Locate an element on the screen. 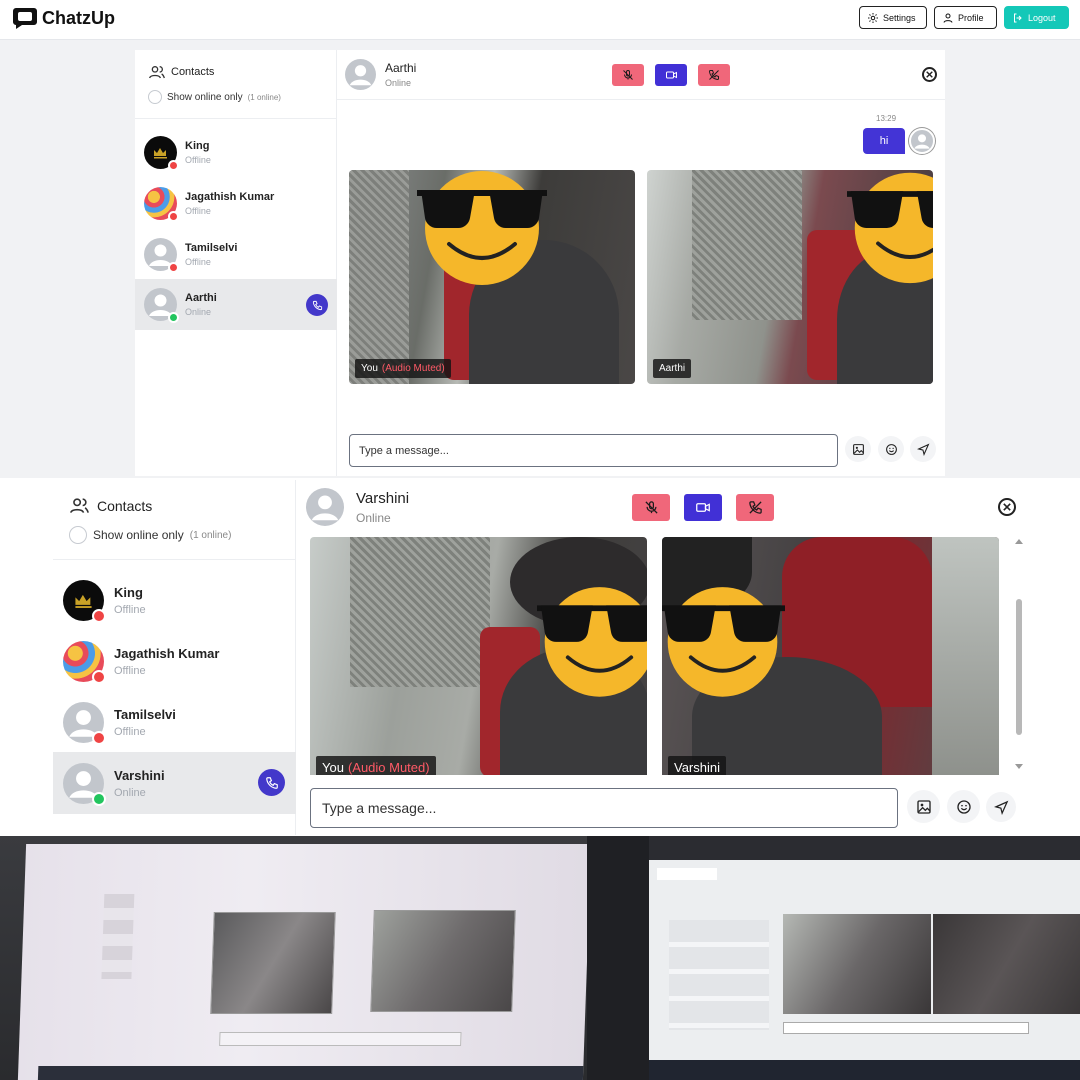 This screenshot has width=1080, height=1080. chat-header: Aarthi Online is located at coordinates (380, 74).